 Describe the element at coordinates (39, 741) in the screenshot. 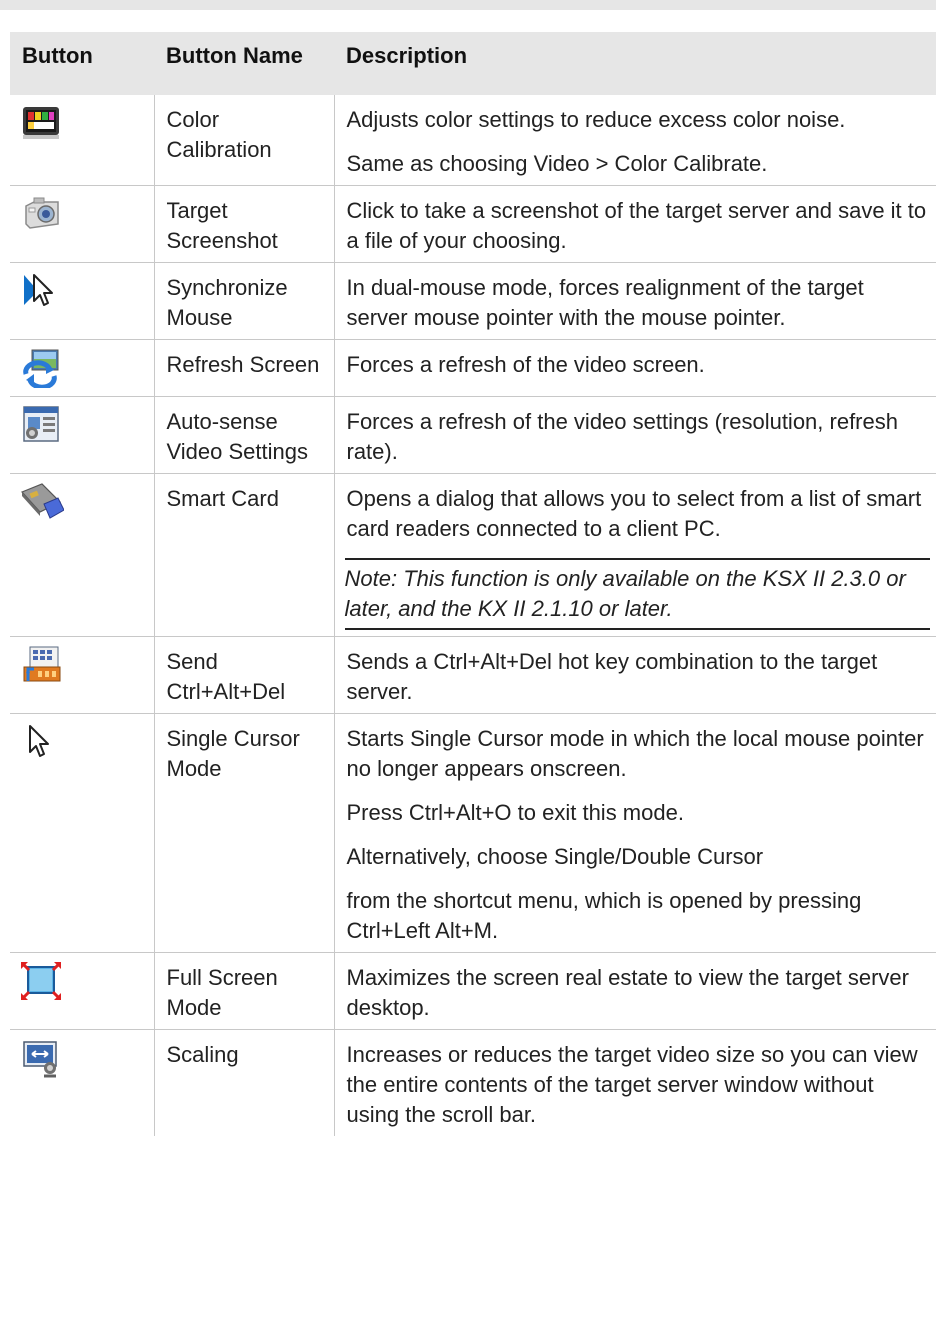

I see `cursor-arrow-icon` at that location.